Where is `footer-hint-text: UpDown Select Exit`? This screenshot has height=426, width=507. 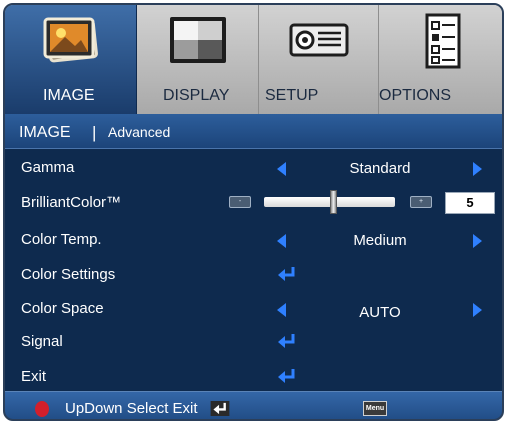
footer-hint-text: UpDown Select Exit is located at coordinates (131, 408).